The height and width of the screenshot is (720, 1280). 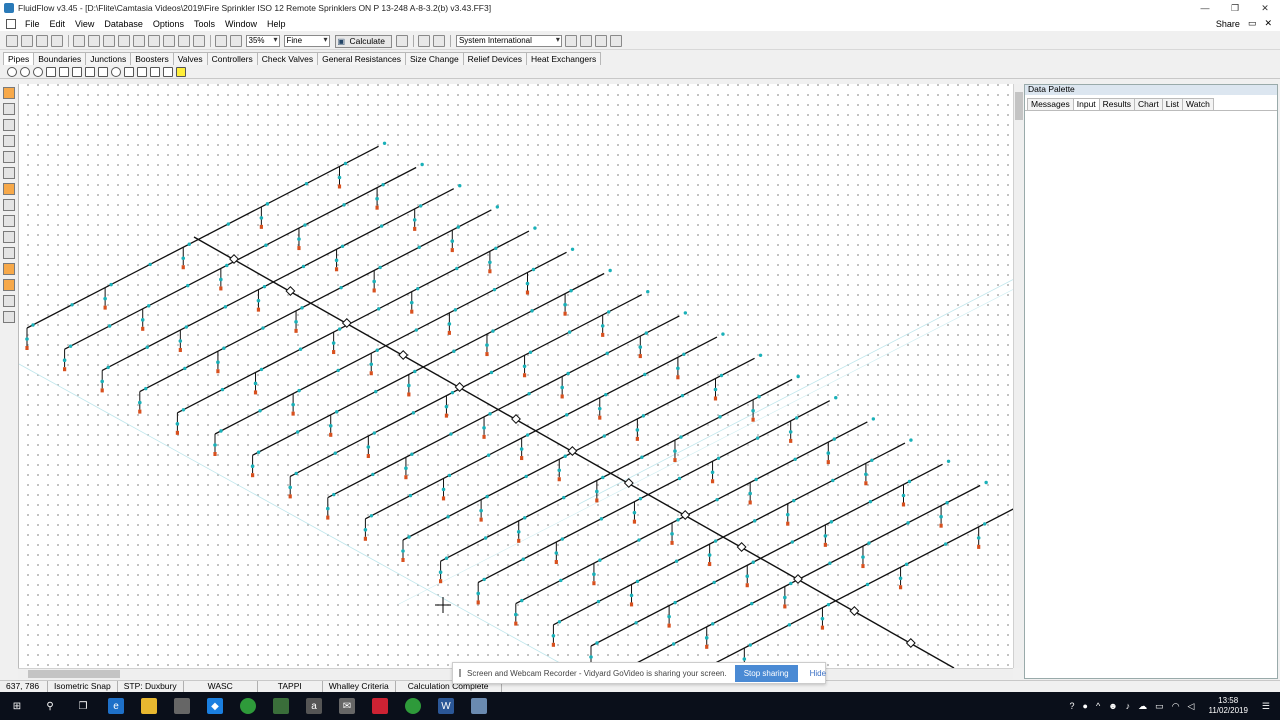 What do you see at coordinates (1252, 23) in the screenshot?
I see `restore-child-icon: ▭` at bounding box center [1252, 23].